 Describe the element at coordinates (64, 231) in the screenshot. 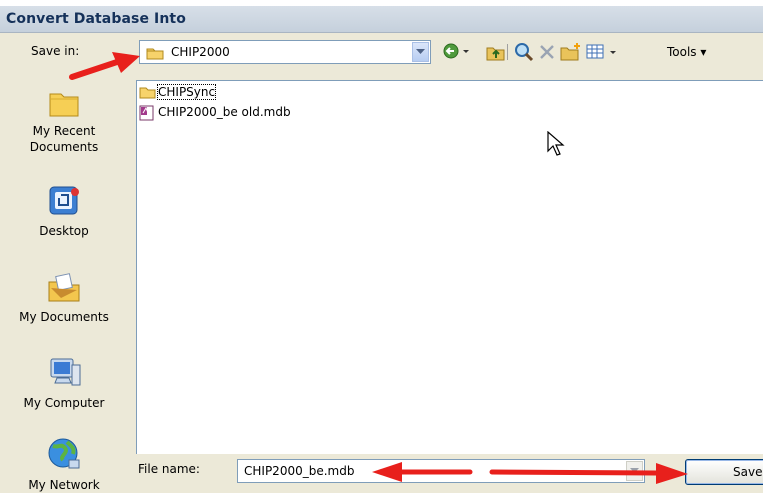

I see `place-label: Desktop` at that location.